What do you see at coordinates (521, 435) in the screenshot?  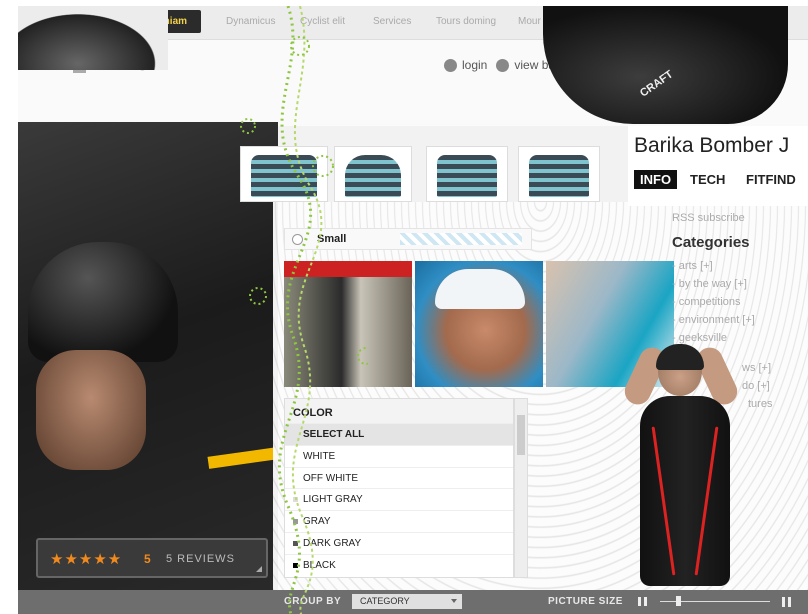 I see `scrollbar-thumb` at bounding box center [521, 435].